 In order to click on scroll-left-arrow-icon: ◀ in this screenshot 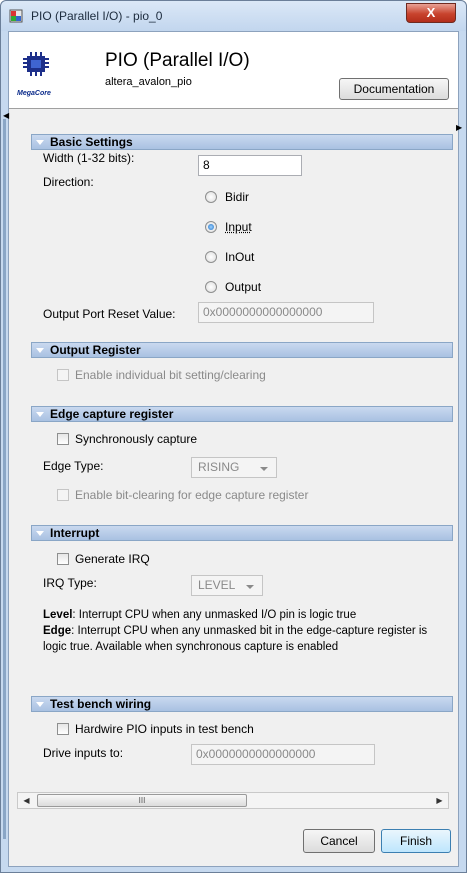, I will do `click(26, 800)`.